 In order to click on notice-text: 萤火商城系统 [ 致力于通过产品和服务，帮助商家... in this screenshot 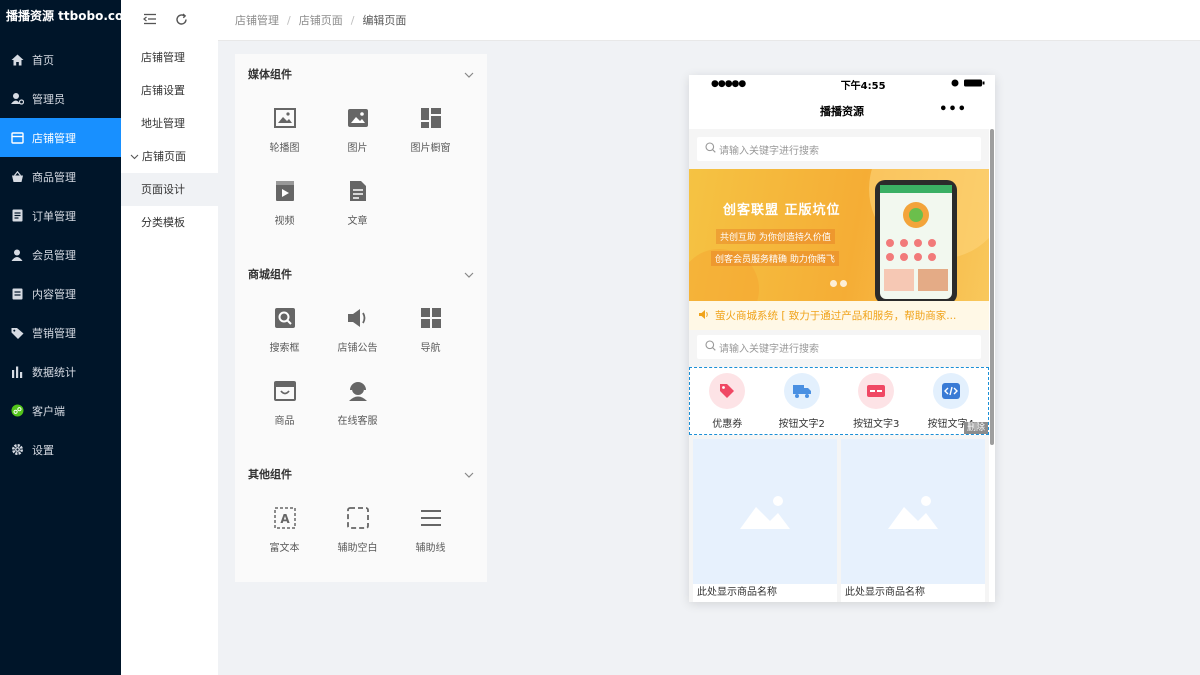, I will do `click(836, 316)`.